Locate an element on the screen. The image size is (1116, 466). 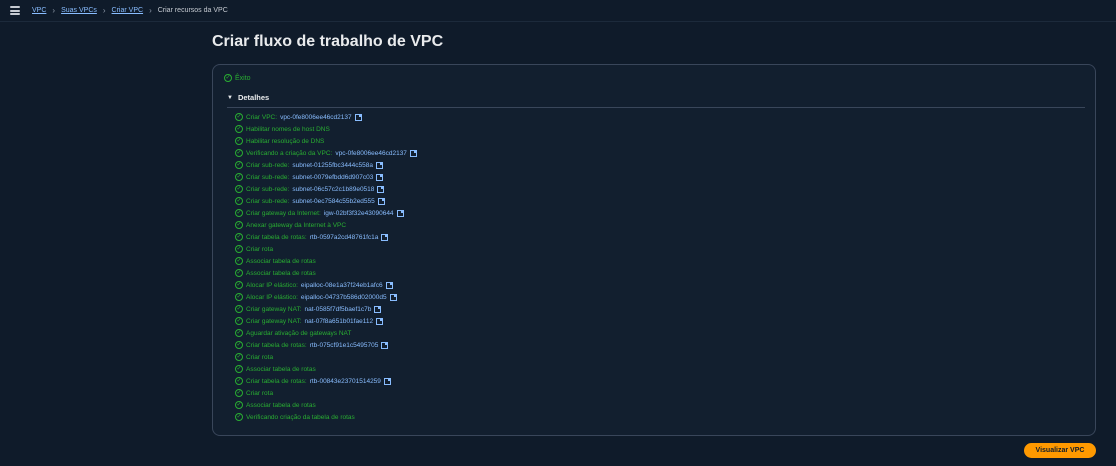
step-label: Criar gateway da Internet: is located at coordinates (283, 213).